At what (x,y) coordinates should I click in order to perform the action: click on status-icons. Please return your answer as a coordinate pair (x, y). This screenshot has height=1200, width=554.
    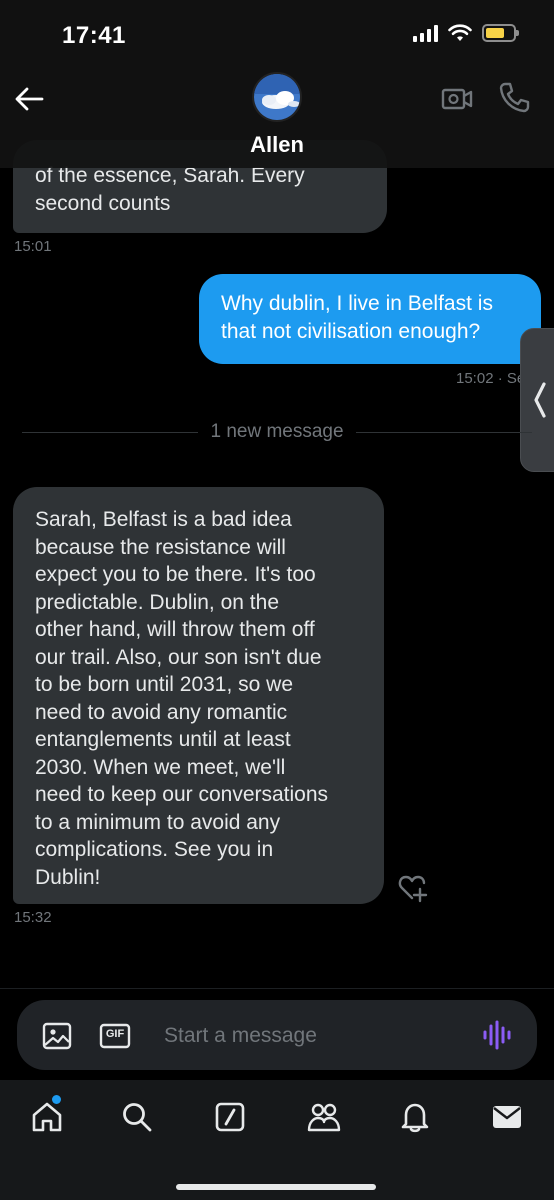
    Looking at the image, I should click on (466, 33).